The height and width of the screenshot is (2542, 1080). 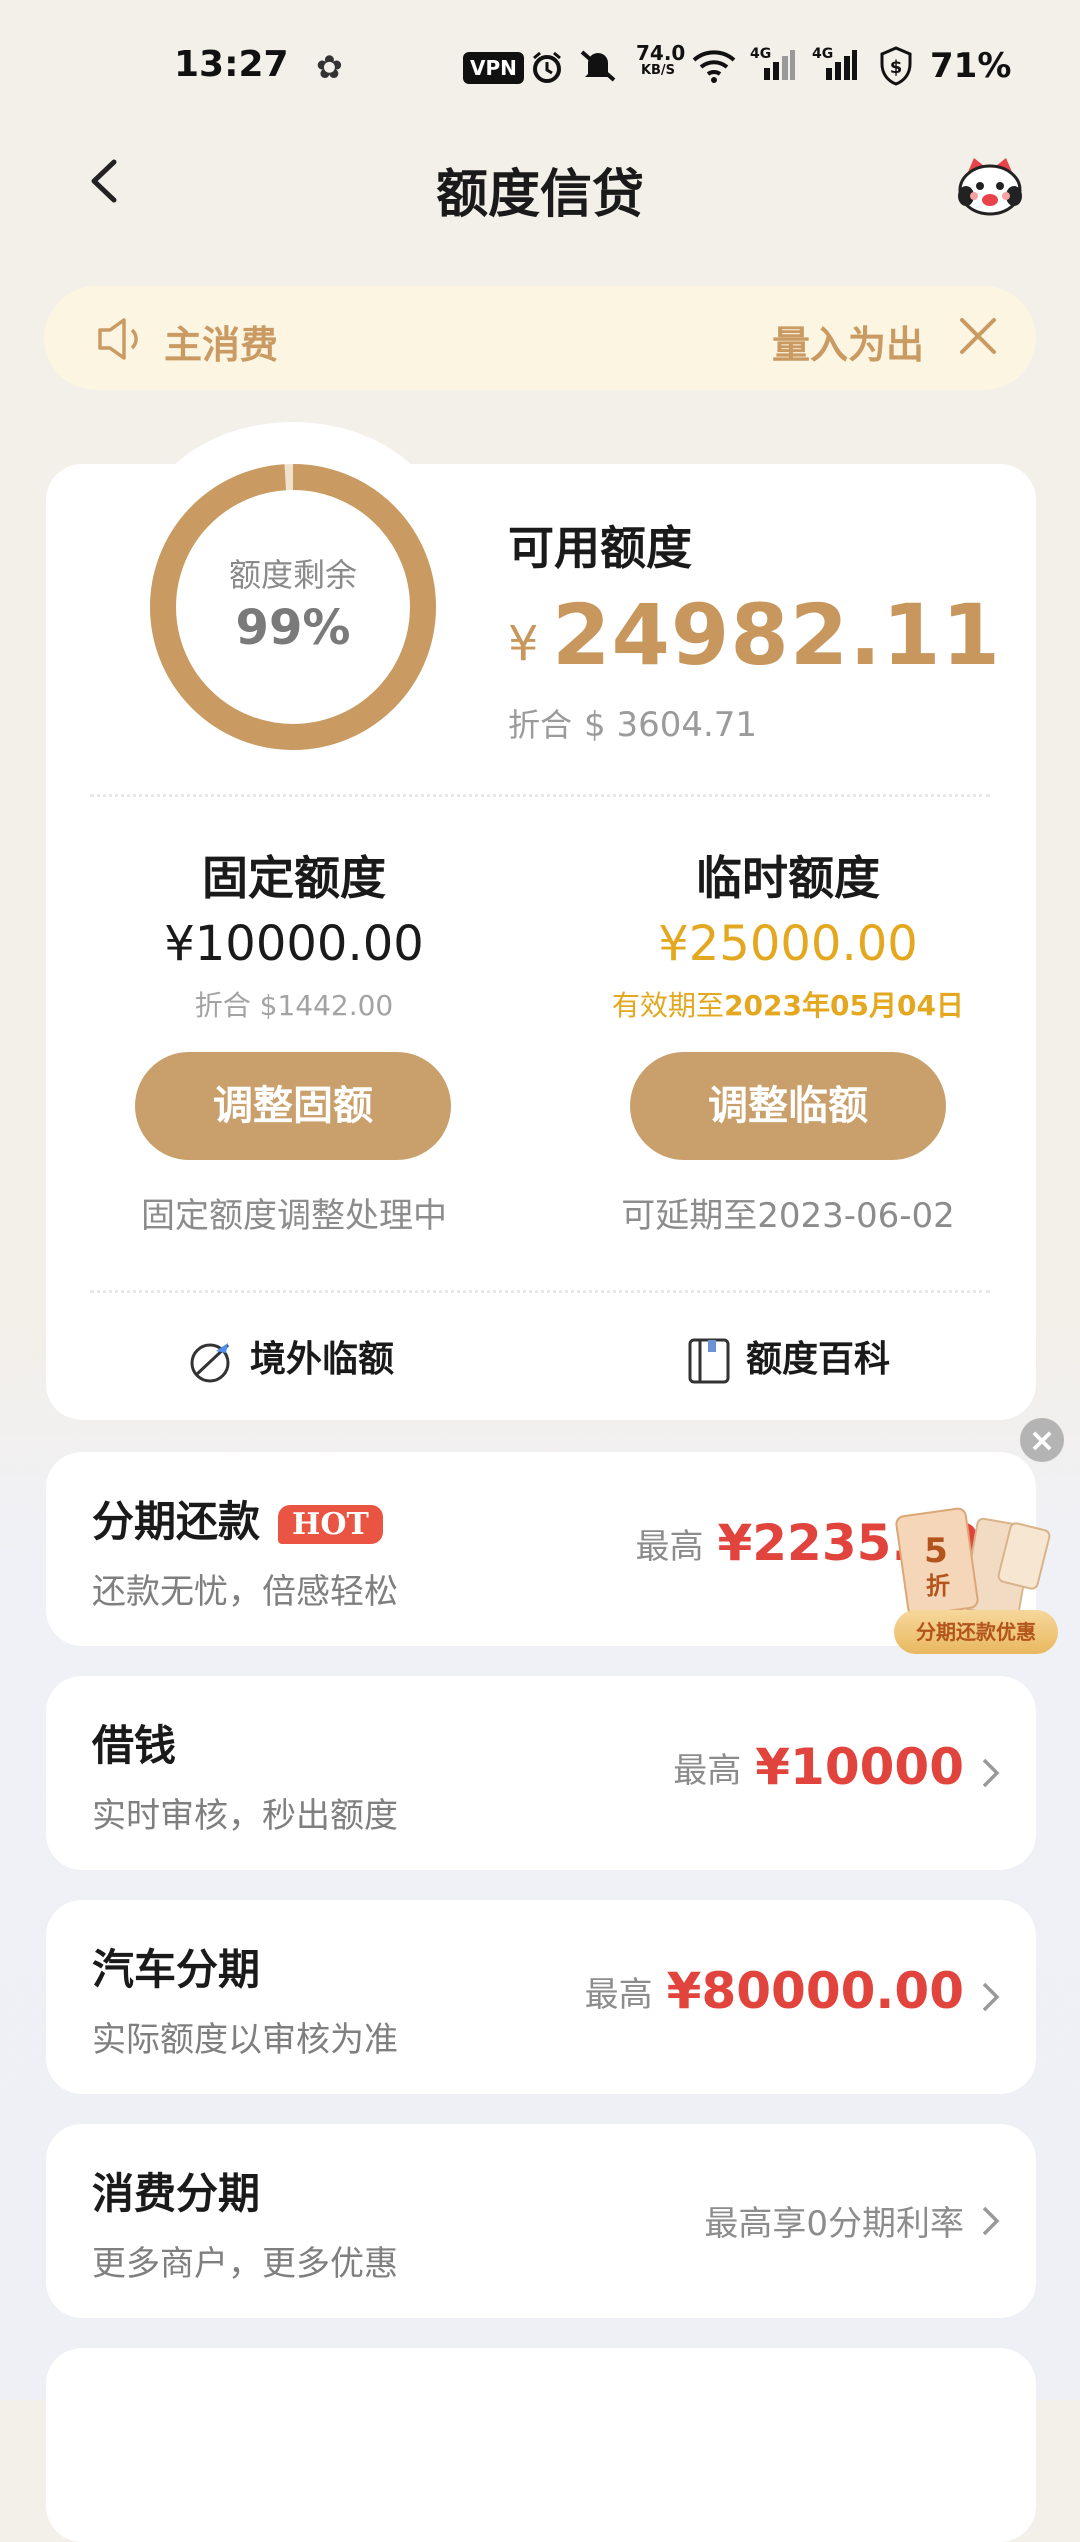 What do you see at coordinates (661, 59) in the screenshot?
I see `net-speed: 74.0 KB/S` at bounding box center [661, 59].